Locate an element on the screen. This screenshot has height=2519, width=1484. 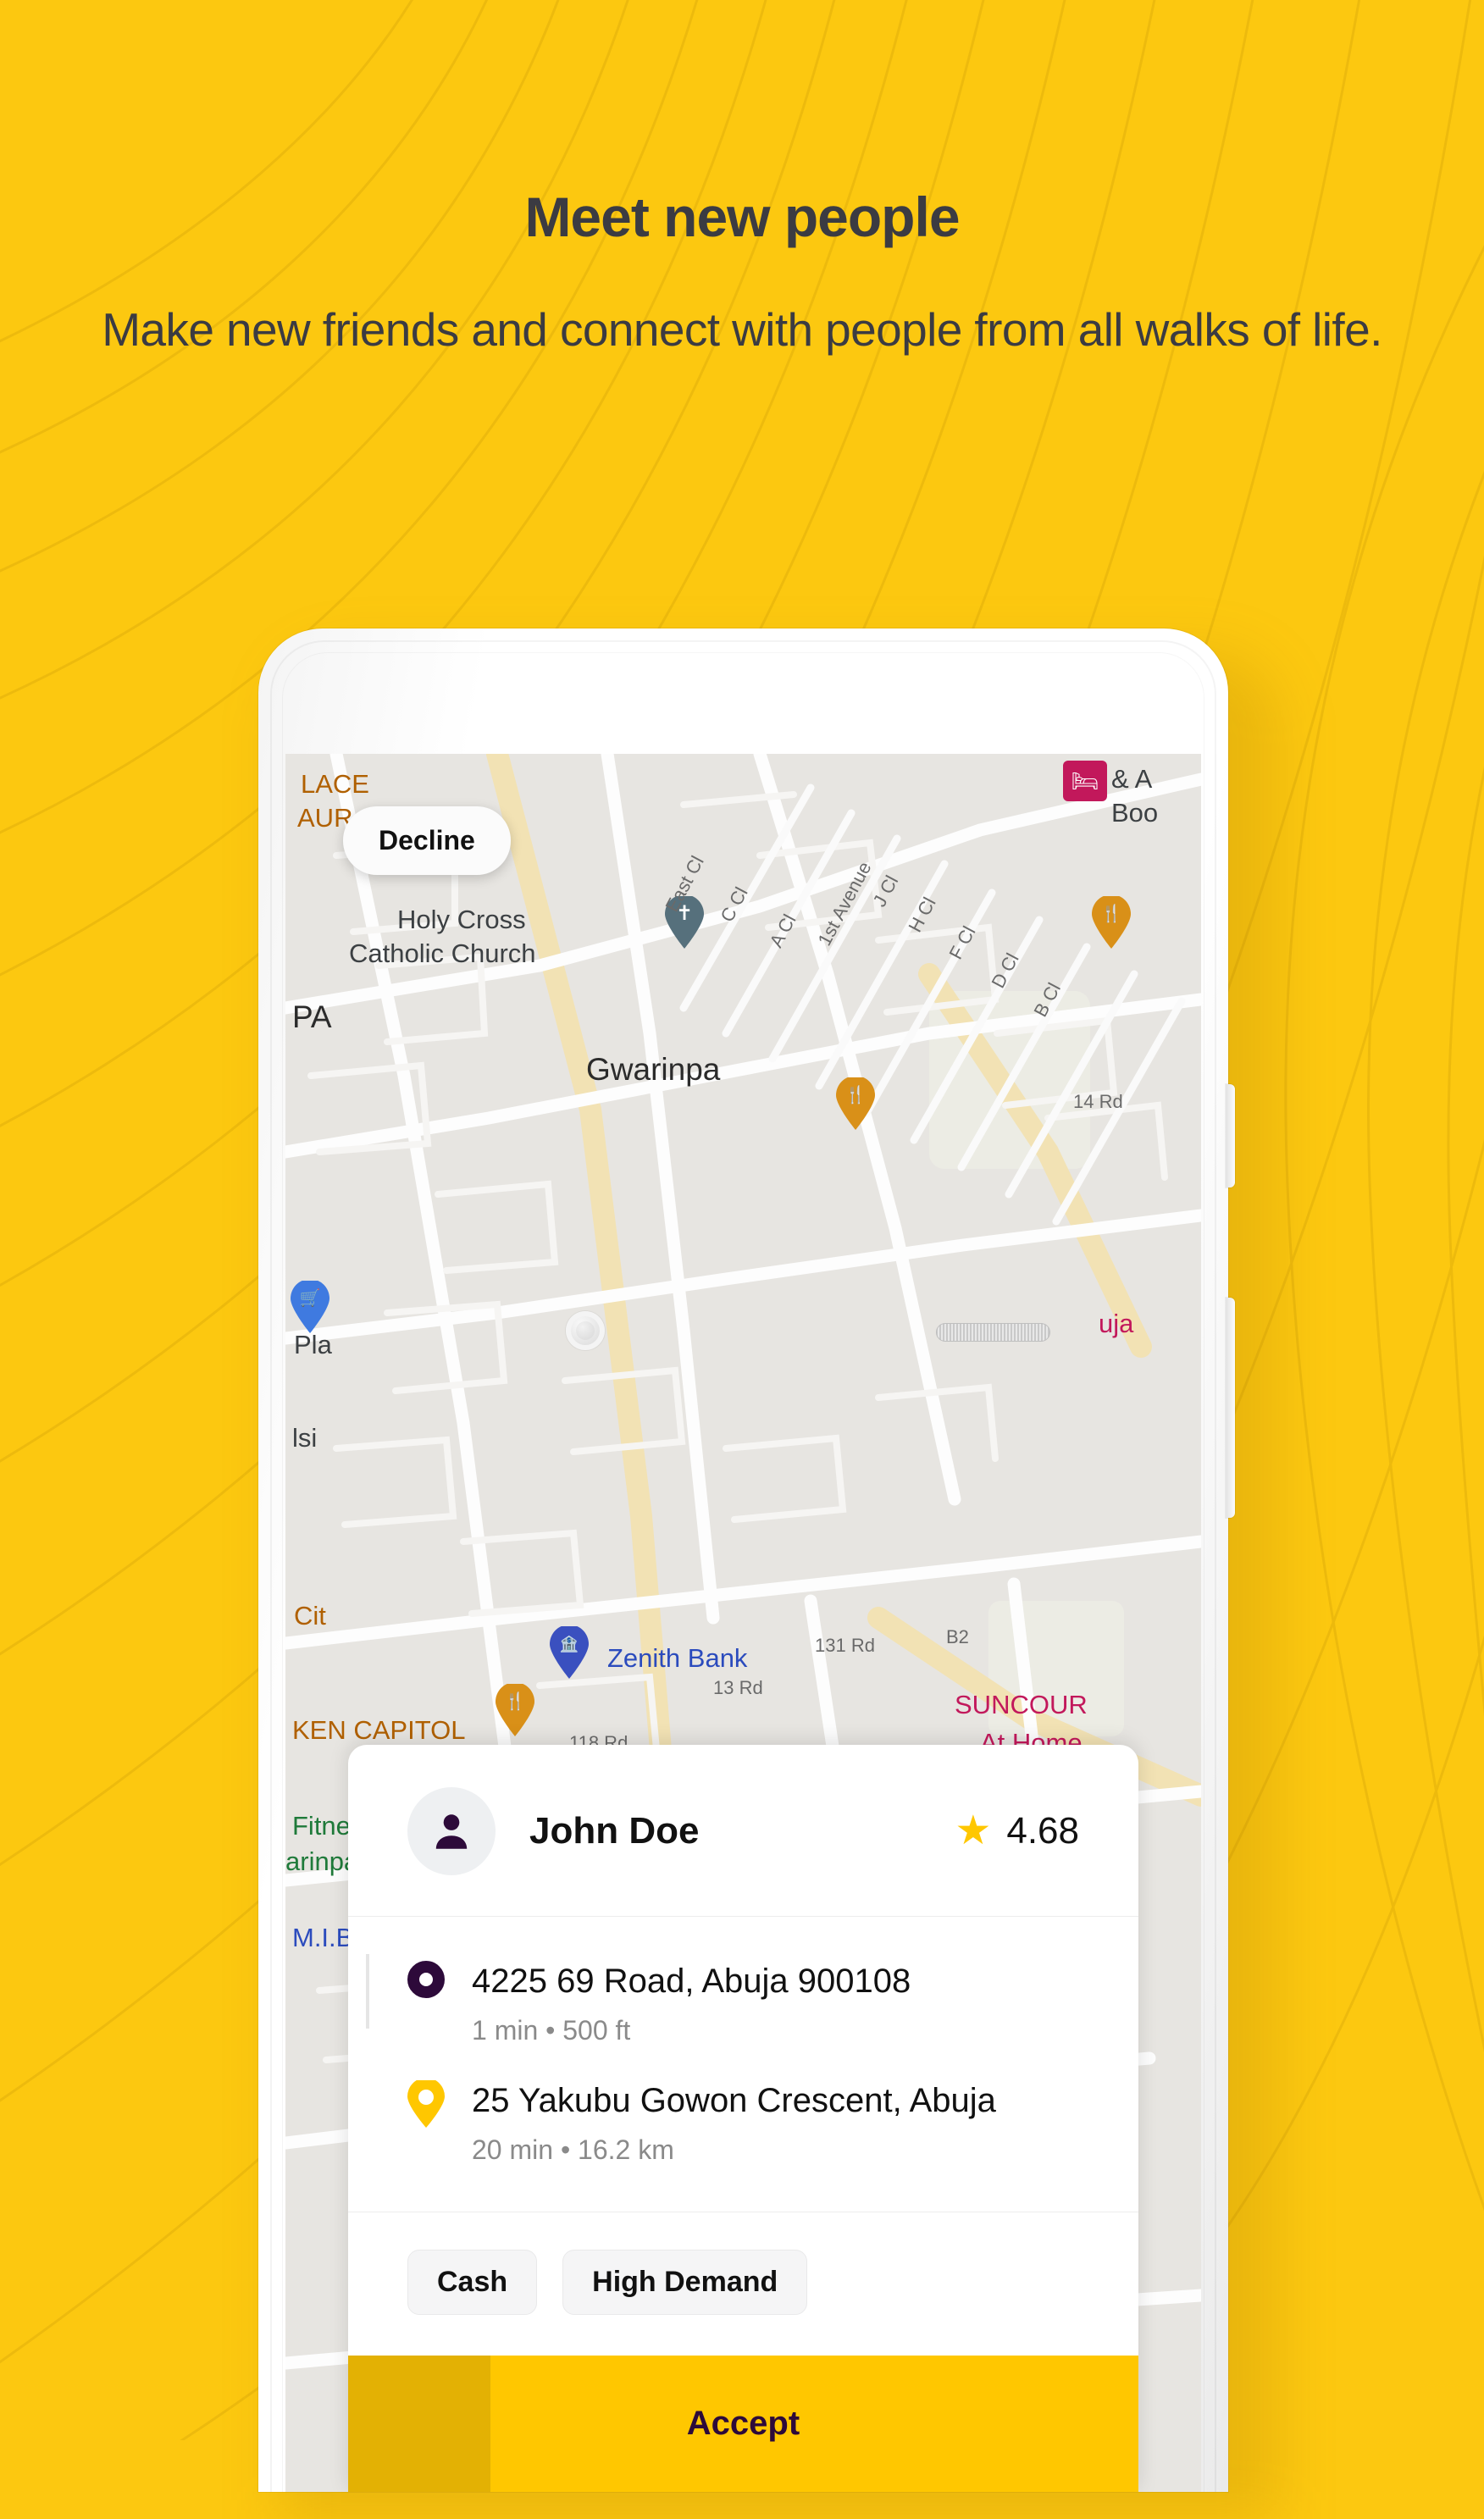
accept-button-label: Accept is located at coordinates (743, 2423).